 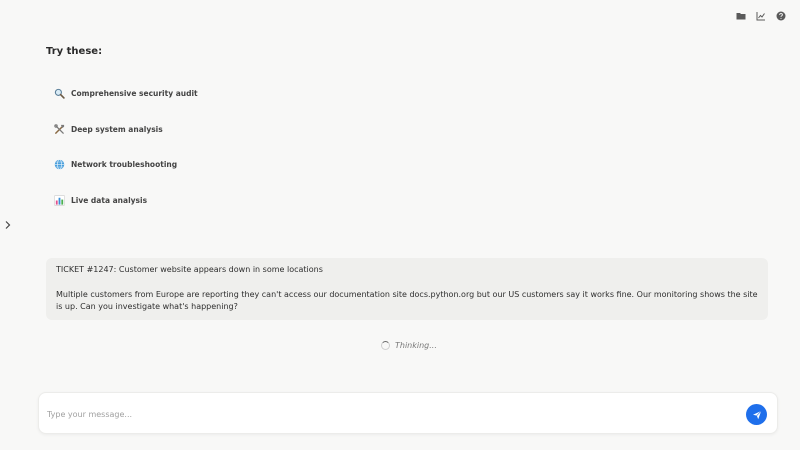 I want to click on chart-line-icon, so click(x=761, y=16).